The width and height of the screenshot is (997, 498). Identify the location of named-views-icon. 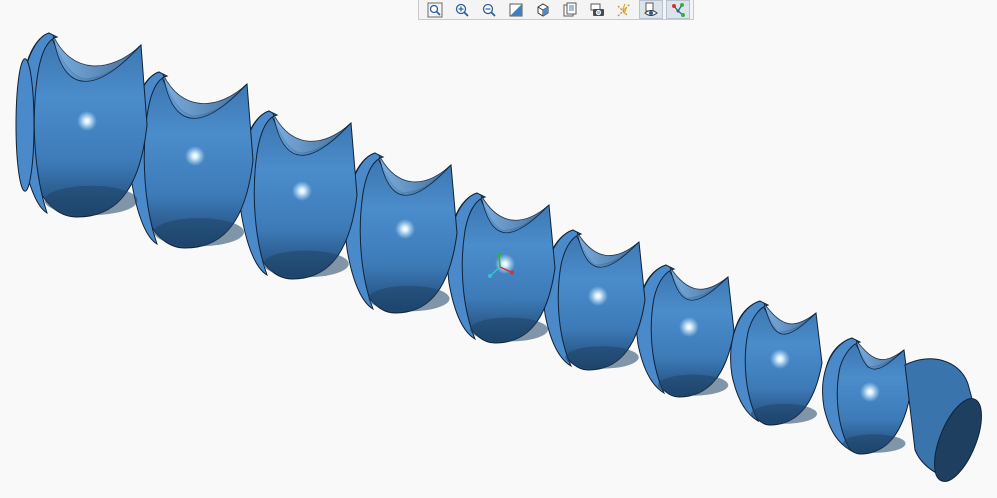
(569, 9).